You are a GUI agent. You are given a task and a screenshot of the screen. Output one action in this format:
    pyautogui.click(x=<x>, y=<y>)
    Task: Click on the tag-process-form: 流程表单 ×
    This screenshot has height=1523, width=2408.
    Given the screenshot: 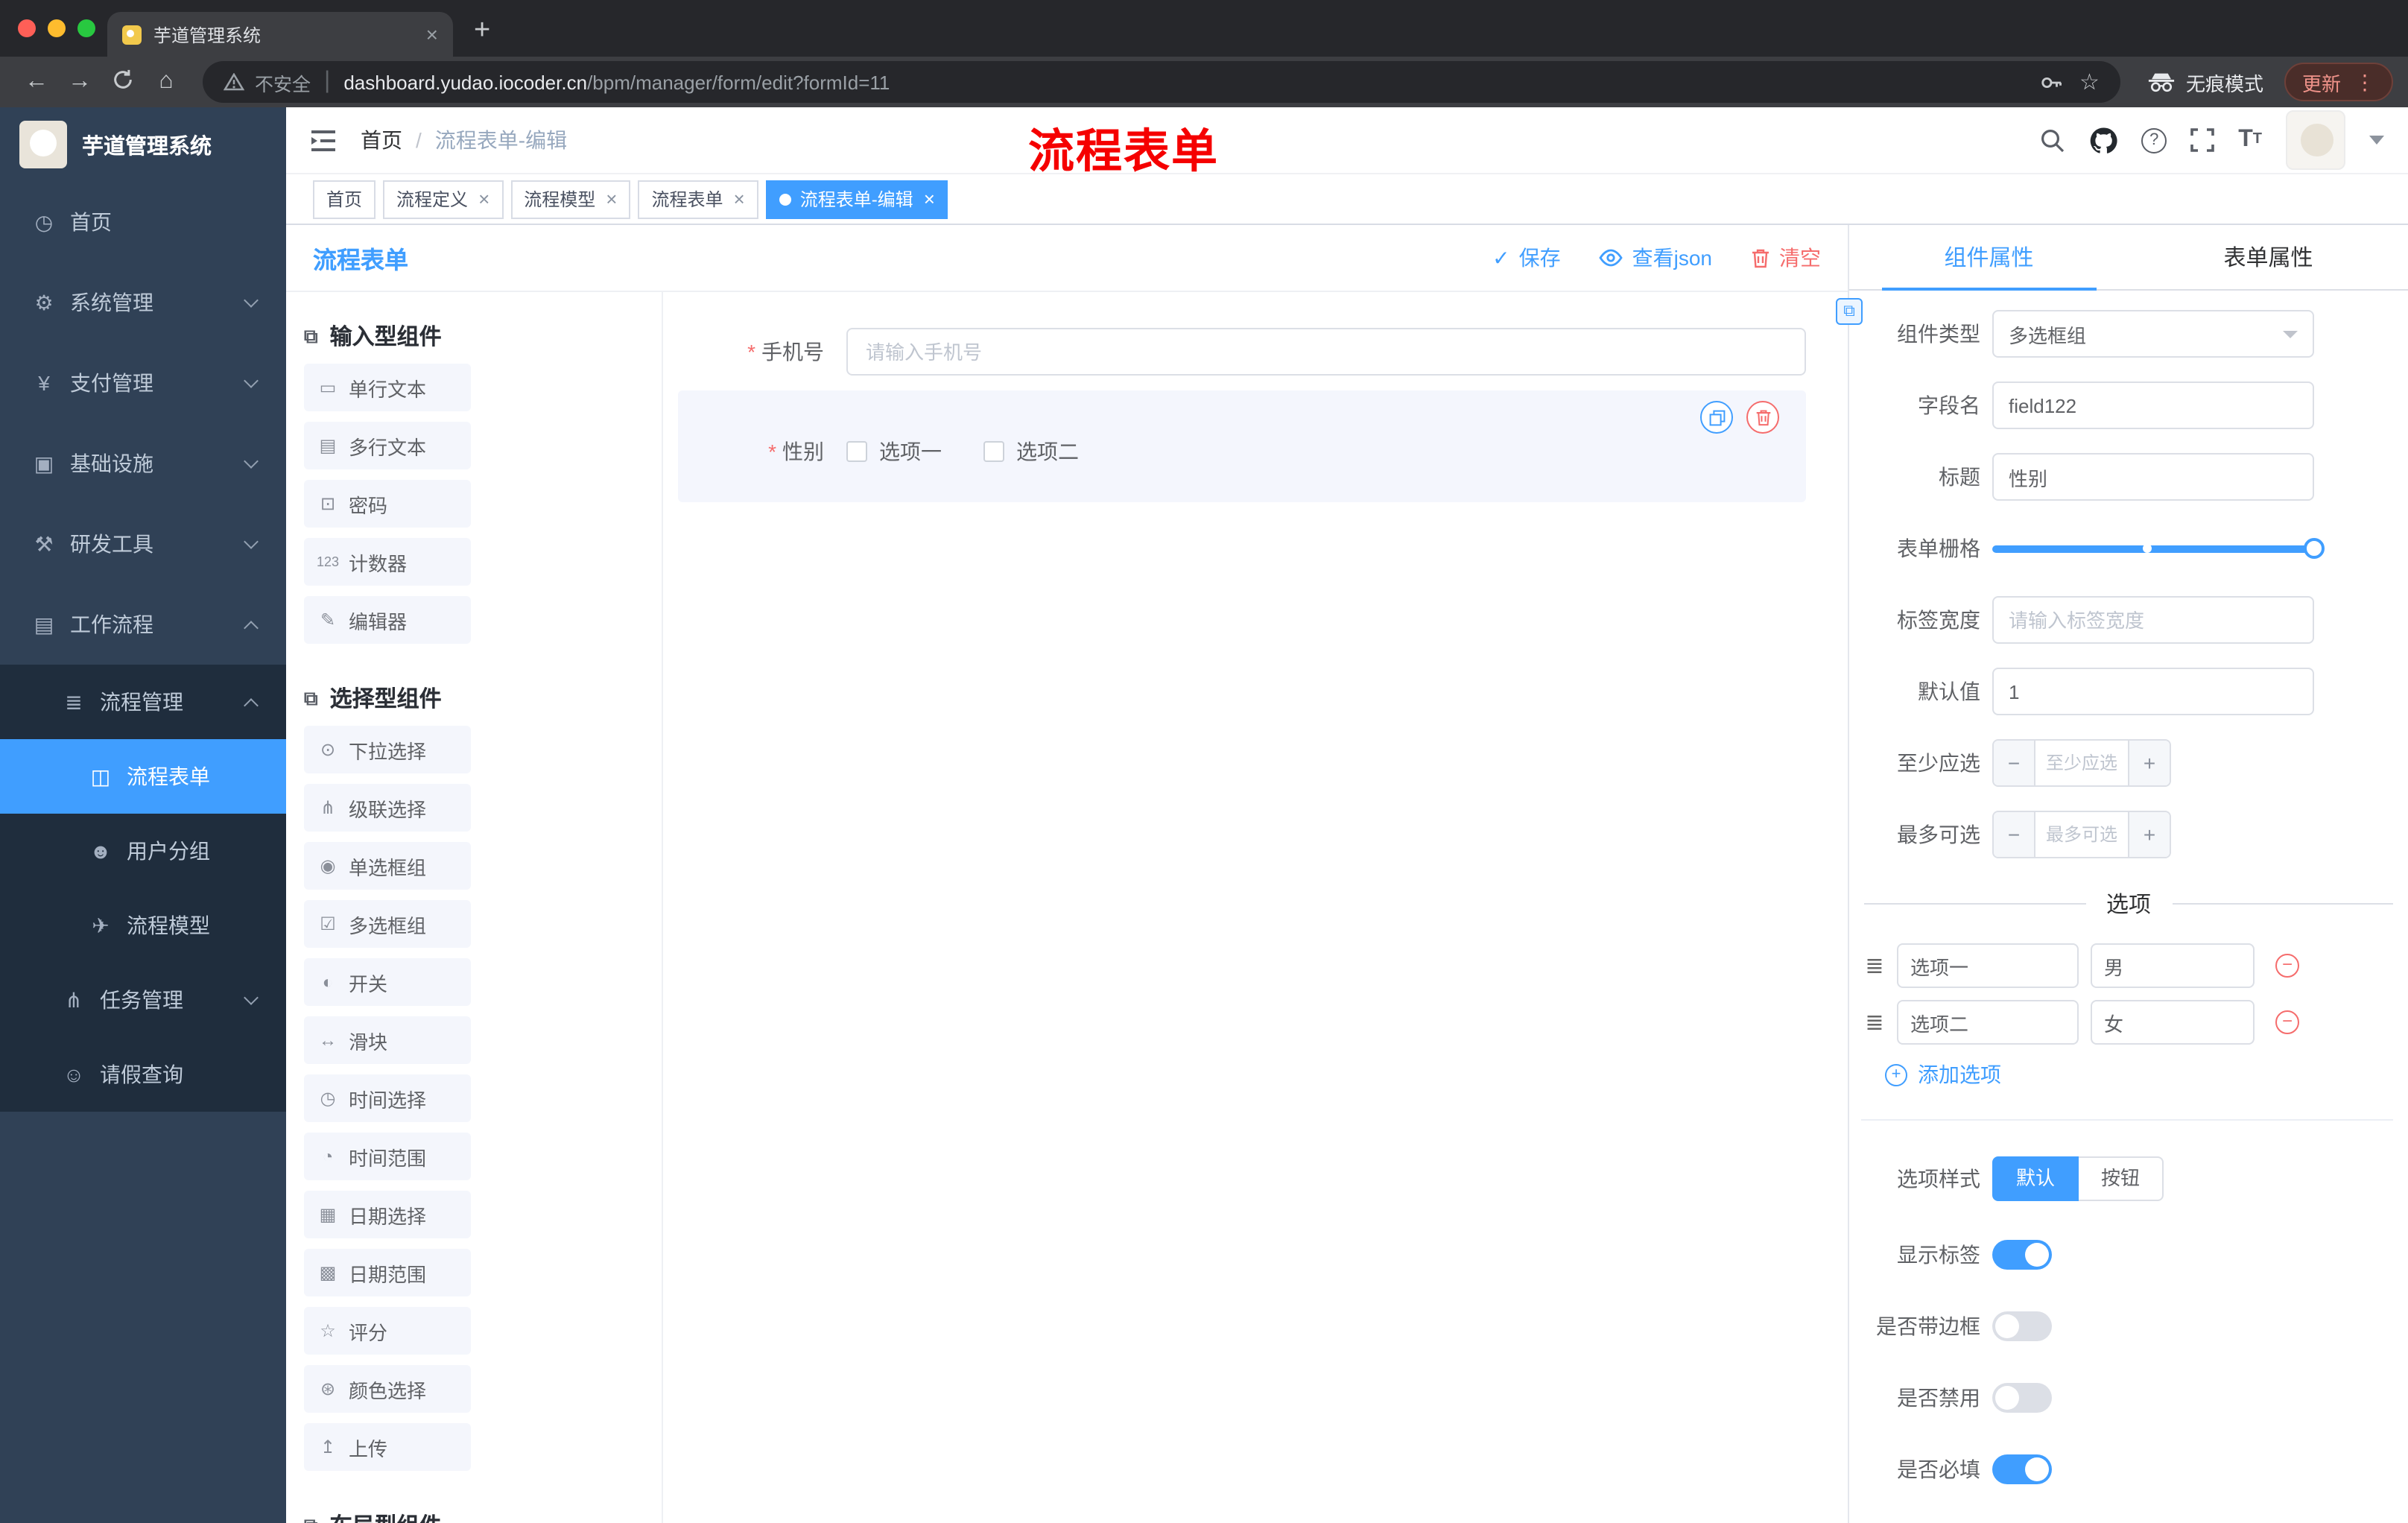 What is the action you would take?
    pyautogui.click(x=698, y=199)
    